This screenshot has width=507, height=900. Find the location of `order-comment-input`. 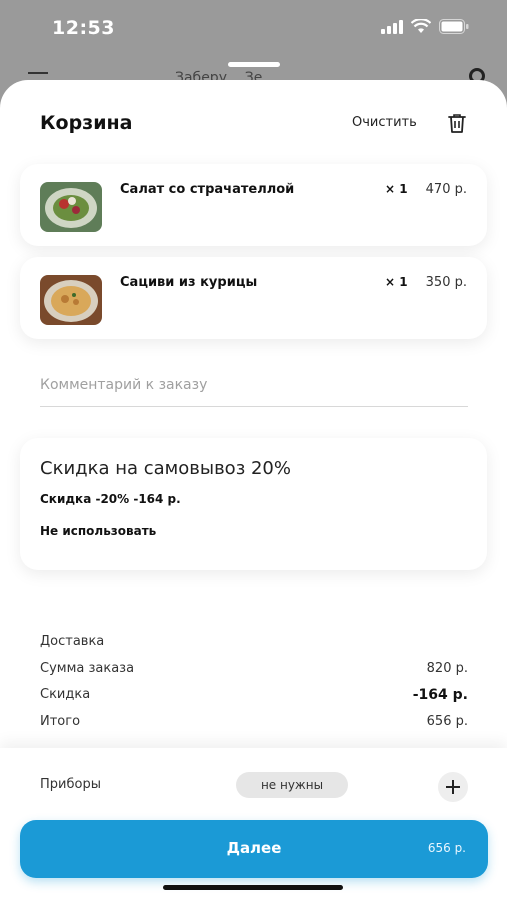

order-comment-input is located at coordinates (254, 385).